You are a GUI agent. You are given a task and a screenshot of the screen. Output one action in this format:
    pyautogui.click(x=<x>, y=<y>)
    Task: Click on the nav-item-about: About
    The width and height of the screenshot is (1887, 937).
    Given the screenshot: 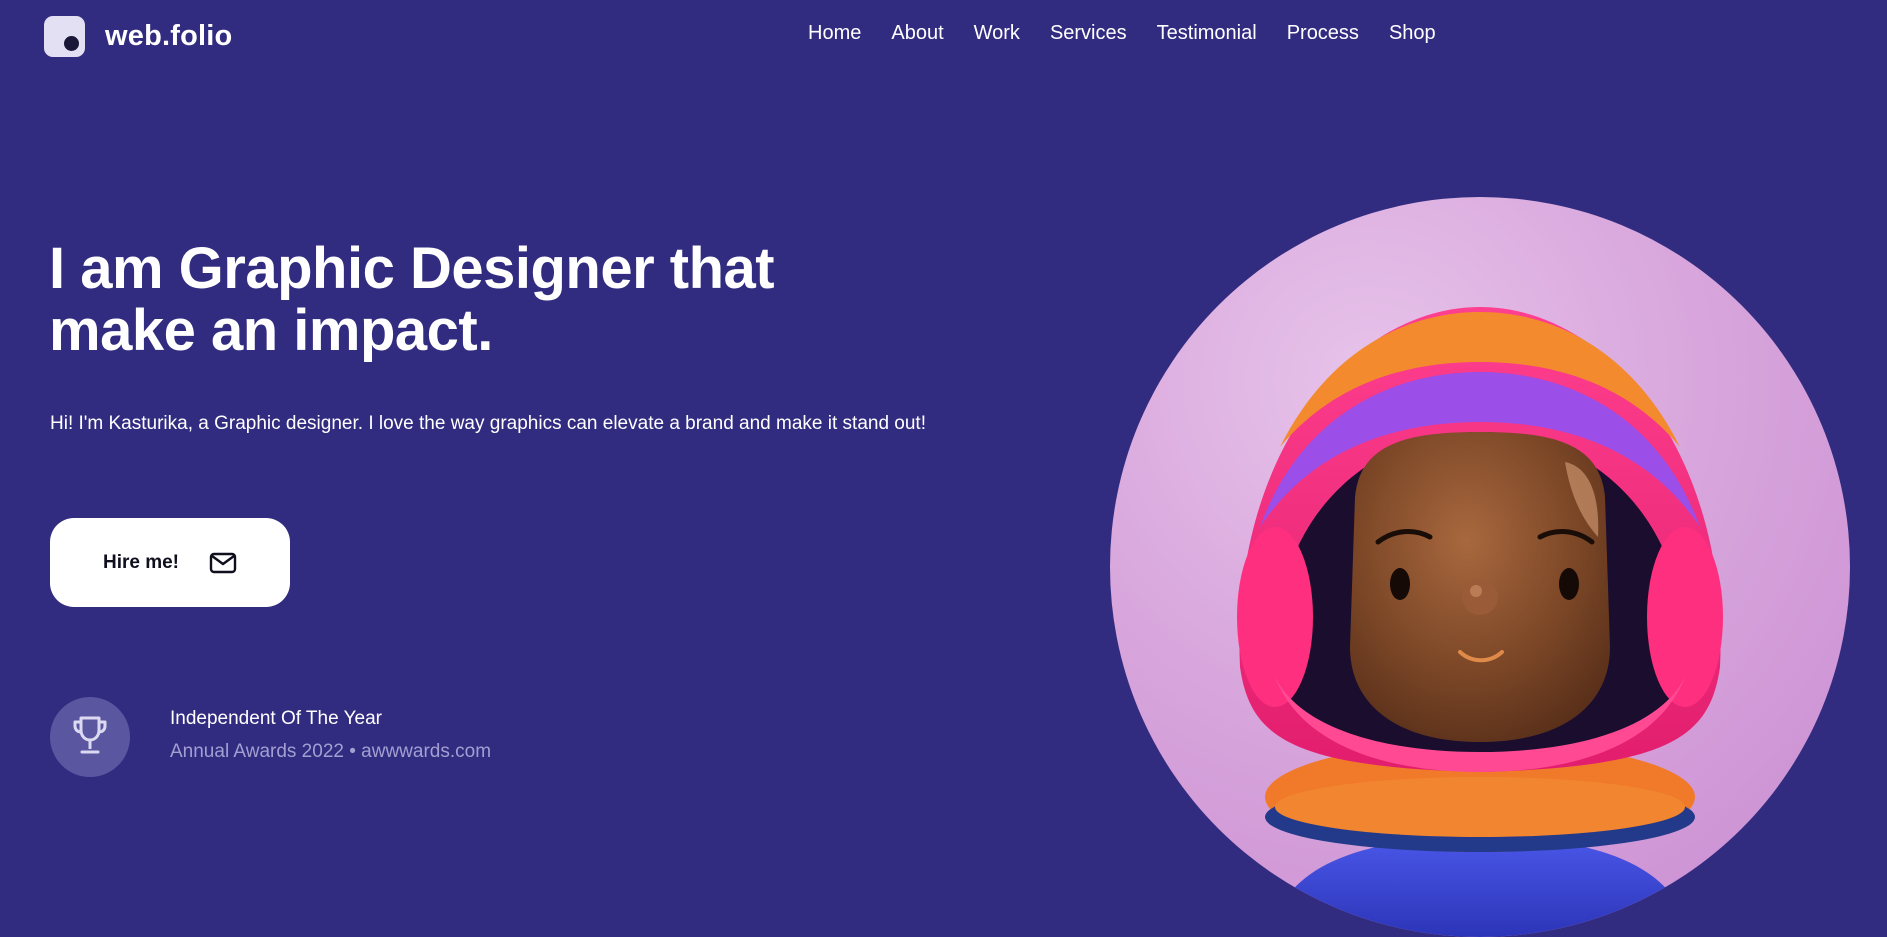 What is the action you would take?
    pyautogui.click(x=917, y=33)
    